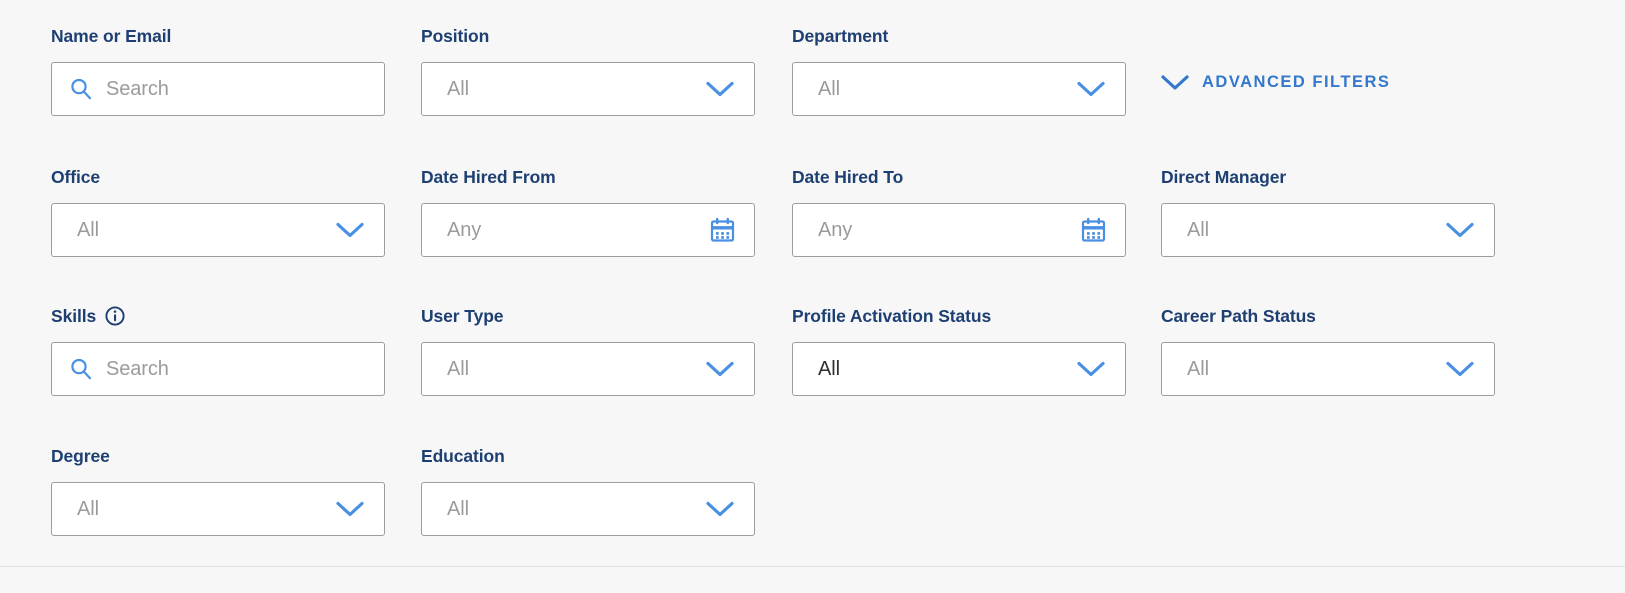 The image size is (1625, 593). I want to click on field-label-date-hired-to: Date Hired To, so click(959, 177).